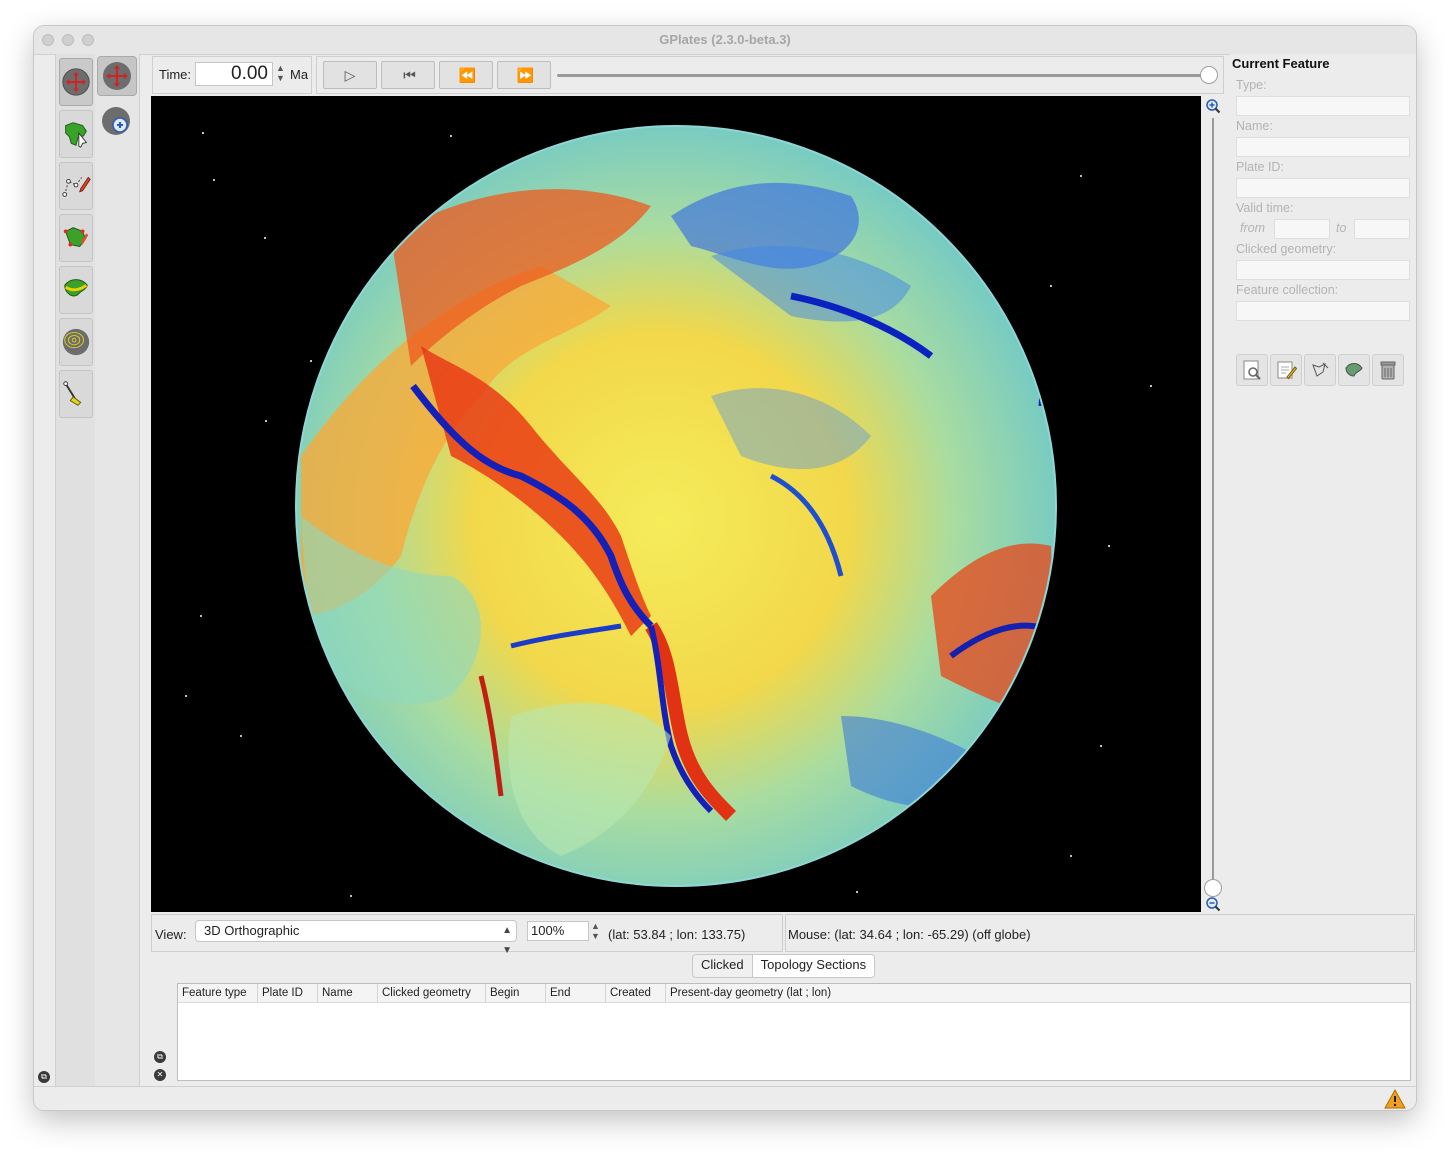 The image size is (1450, 1153). I want to click on column-header: Present-day geometry (lat ; lon), so click(1038, 993).